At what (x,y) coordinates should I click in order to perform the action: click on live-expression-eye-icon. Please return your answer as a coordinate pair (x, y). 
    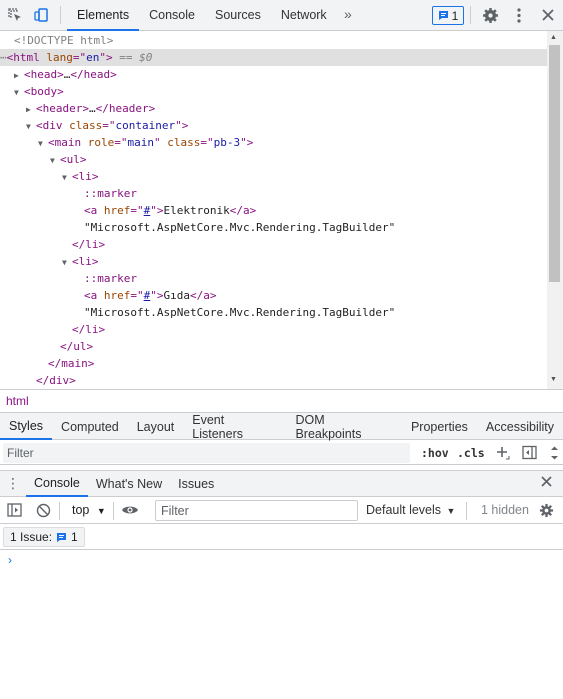
    Looking at the image, I should click on (130, 510).